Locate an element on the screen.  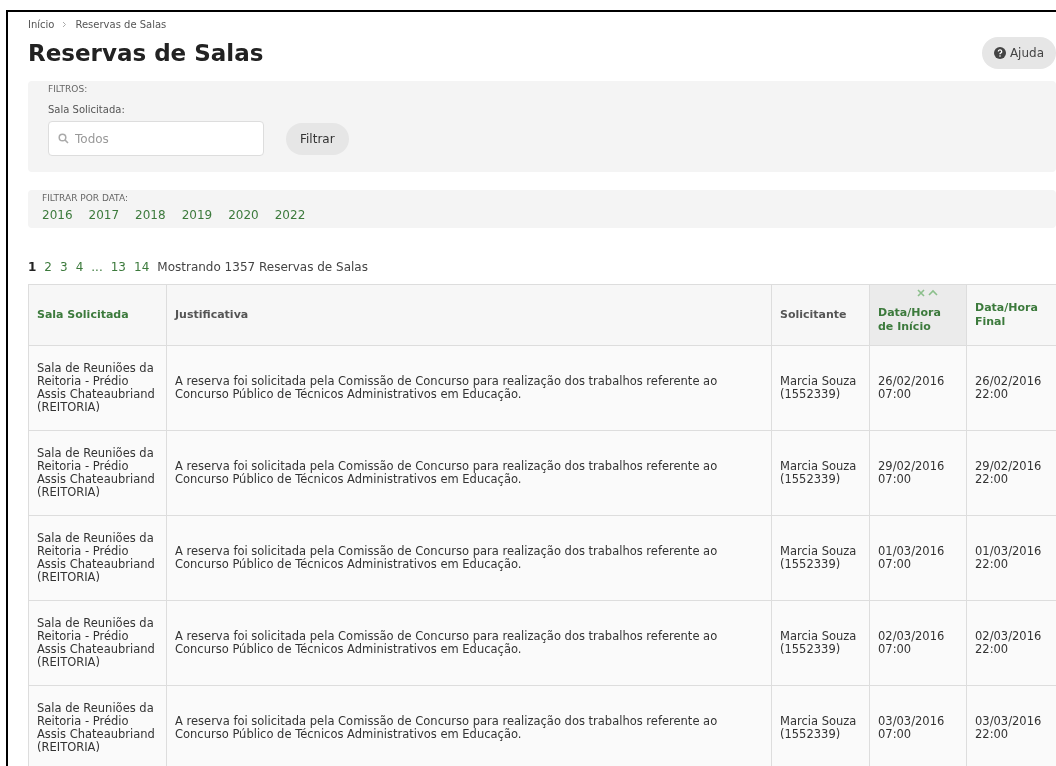
year-link: 2022 is located at coordinates (290, 214).